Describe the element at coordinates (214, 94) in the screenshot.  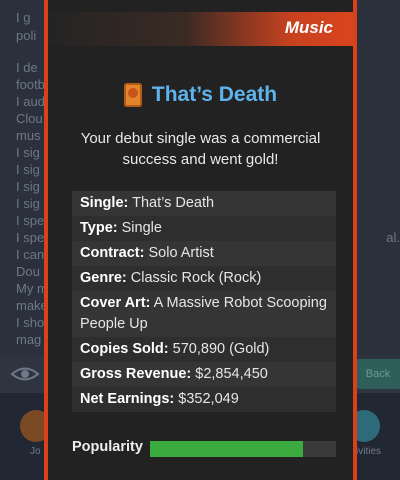
I see `modal-title: That’s Death` at that location.